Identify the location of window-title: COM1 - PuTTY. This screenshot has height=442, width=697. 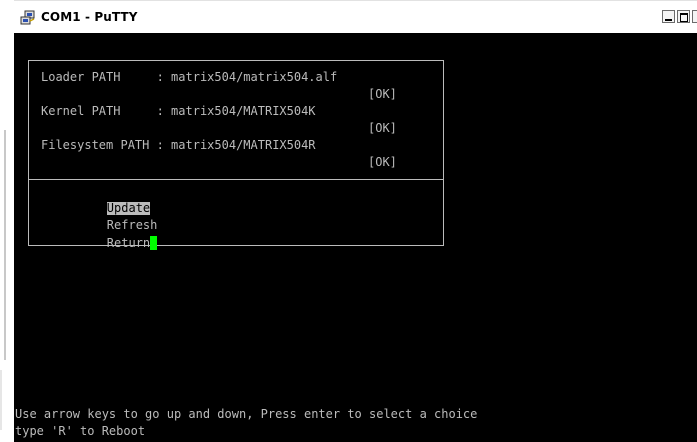
(89, 17).